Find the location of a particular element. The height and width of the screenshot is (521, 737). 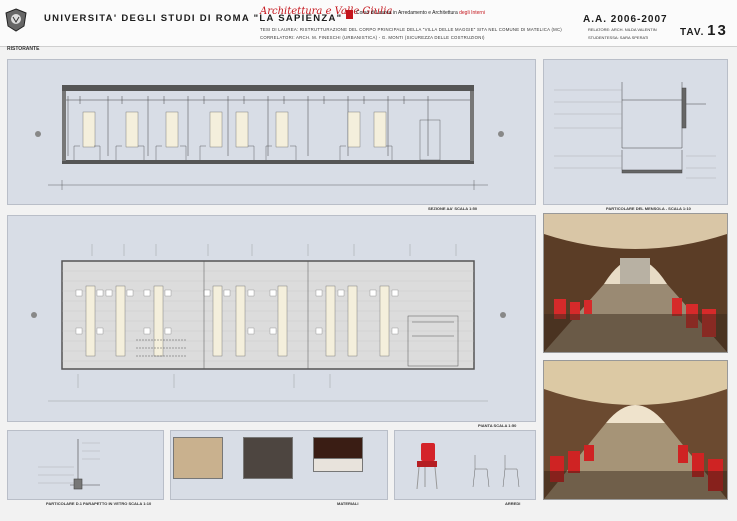

label-sezione: SEZIONE AA' SCALA 1:50 is located at coordinates (453, 208).